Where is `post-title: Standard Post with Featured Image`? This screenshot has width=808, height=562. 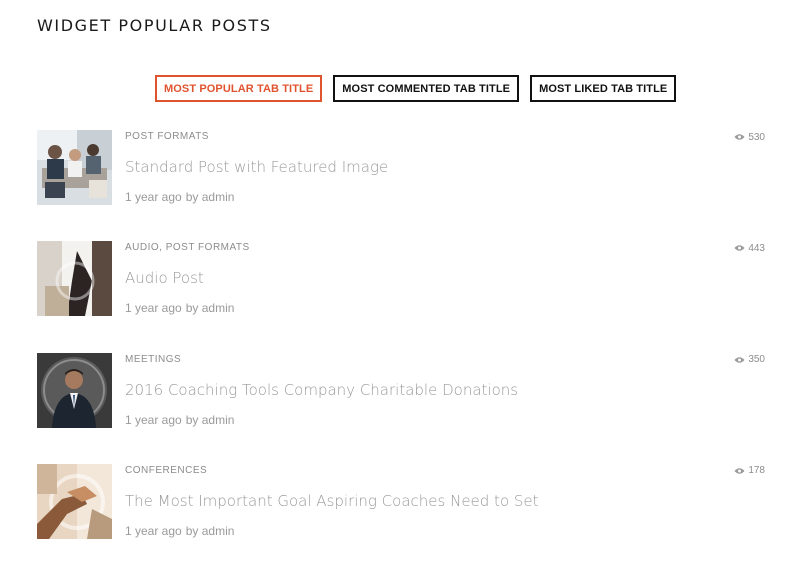
post-title: Standard Post with Featured Image is located at coordinates (445, 167).